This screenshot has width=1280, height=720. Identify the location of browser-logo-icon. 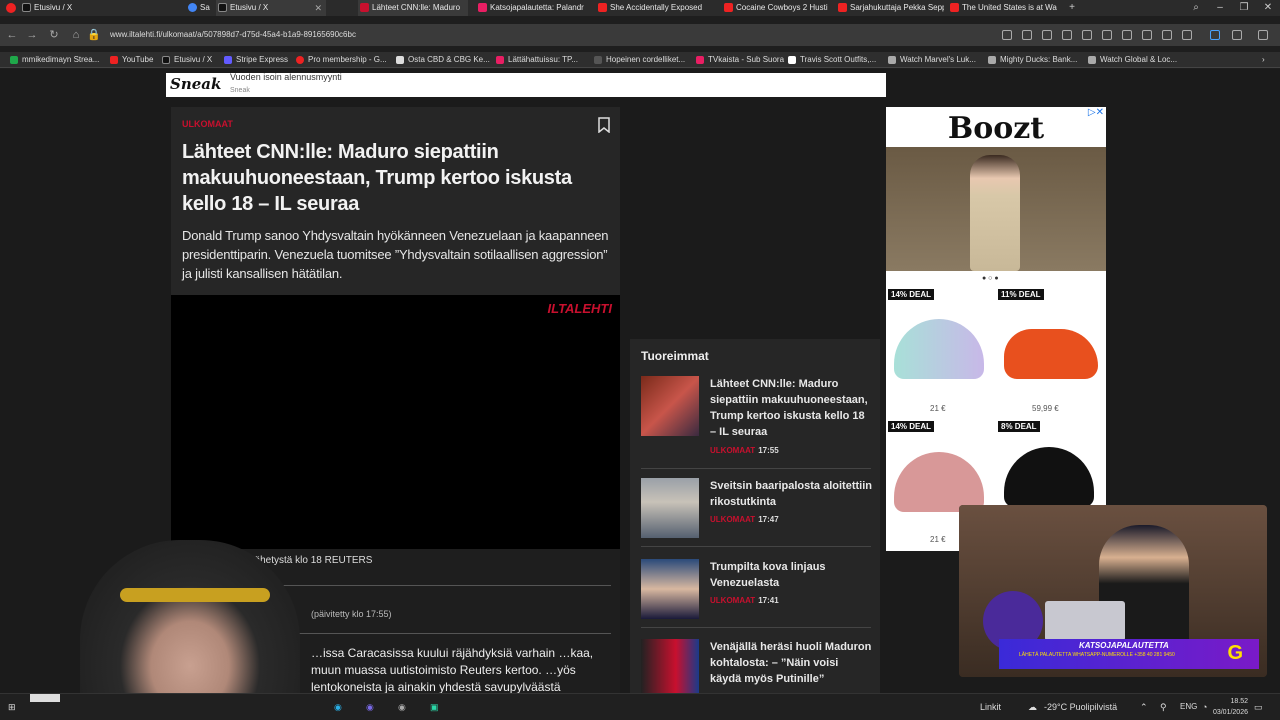
(11, 8).